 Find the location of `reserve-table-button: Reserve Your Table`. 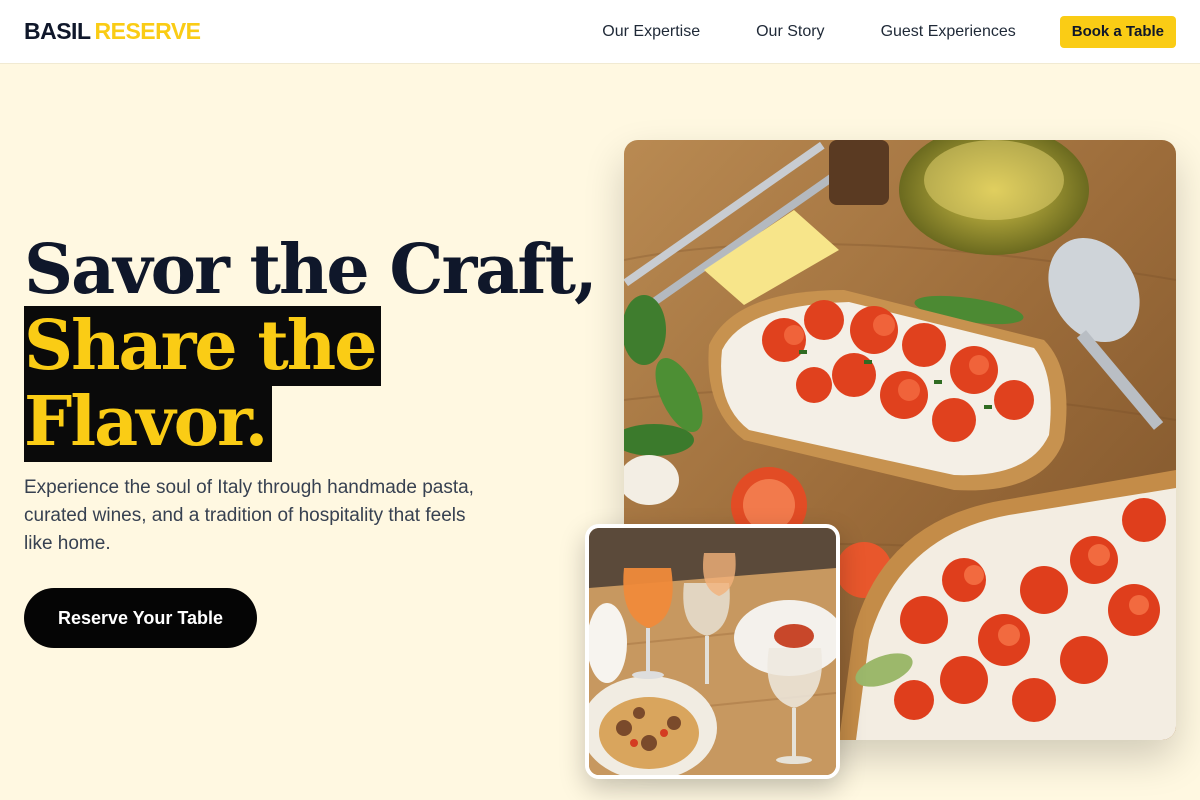

reserve-table-button: Reserve Your Table is located at coordinates (140, 618).